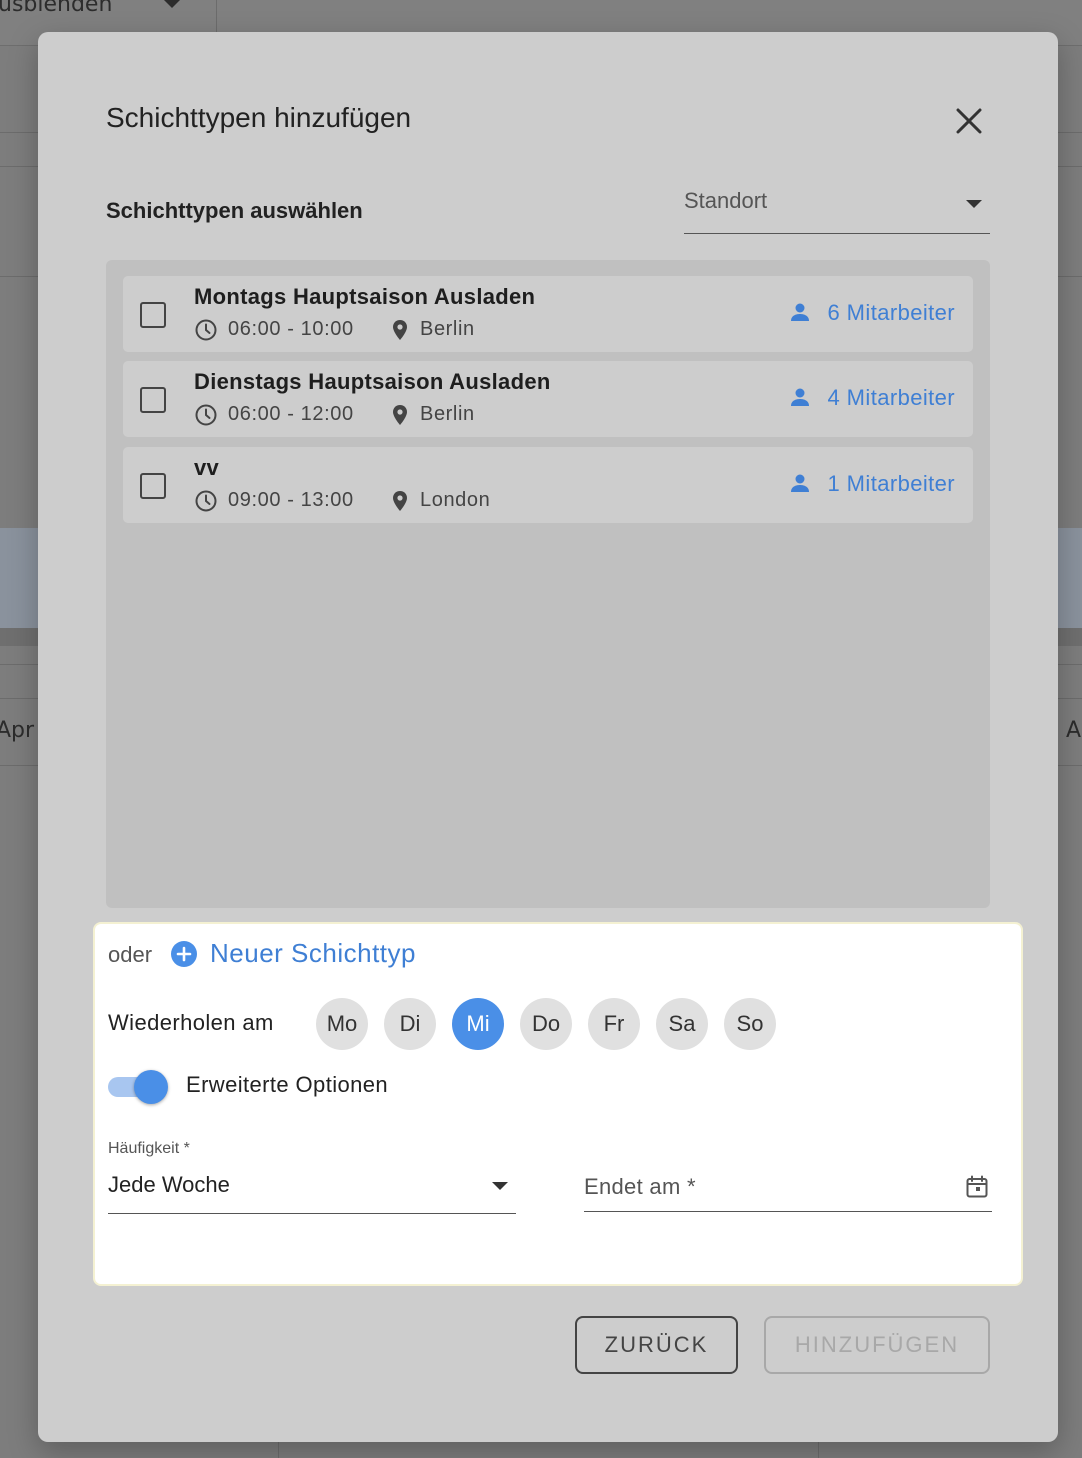  I want to click on or-label: oder, so click(130, 954).